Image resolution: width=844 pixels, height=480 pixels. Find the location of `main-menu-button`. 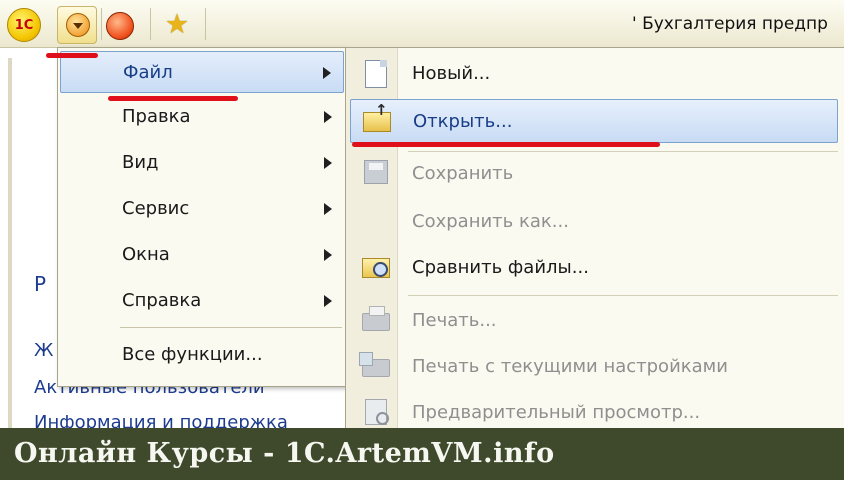

main-menu-button is located at coordinates (77, 25).